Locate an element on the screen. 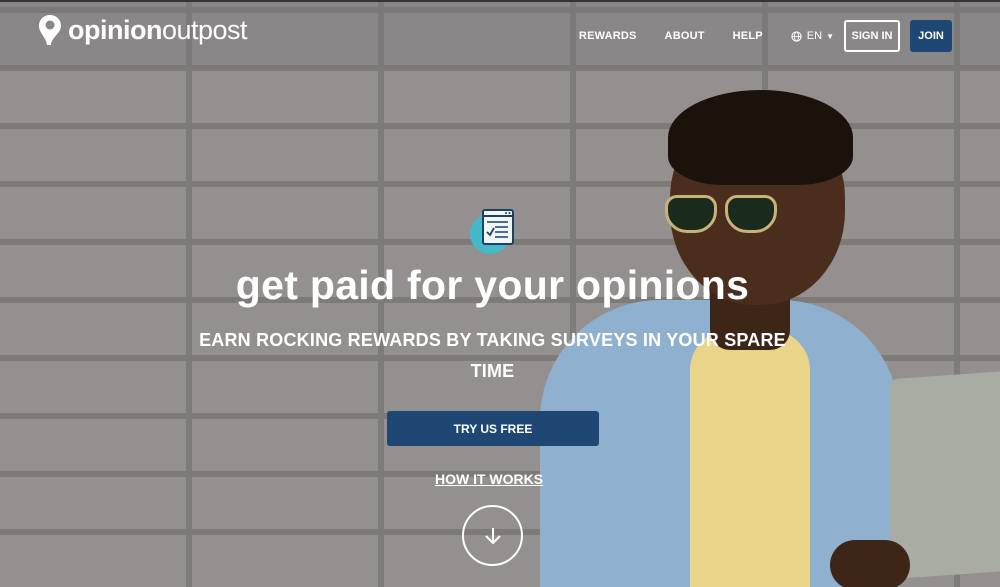 The width and height of the screenshot is (1000, 587). nav-about-link: ABOUT is located at coordinates (685, 36).